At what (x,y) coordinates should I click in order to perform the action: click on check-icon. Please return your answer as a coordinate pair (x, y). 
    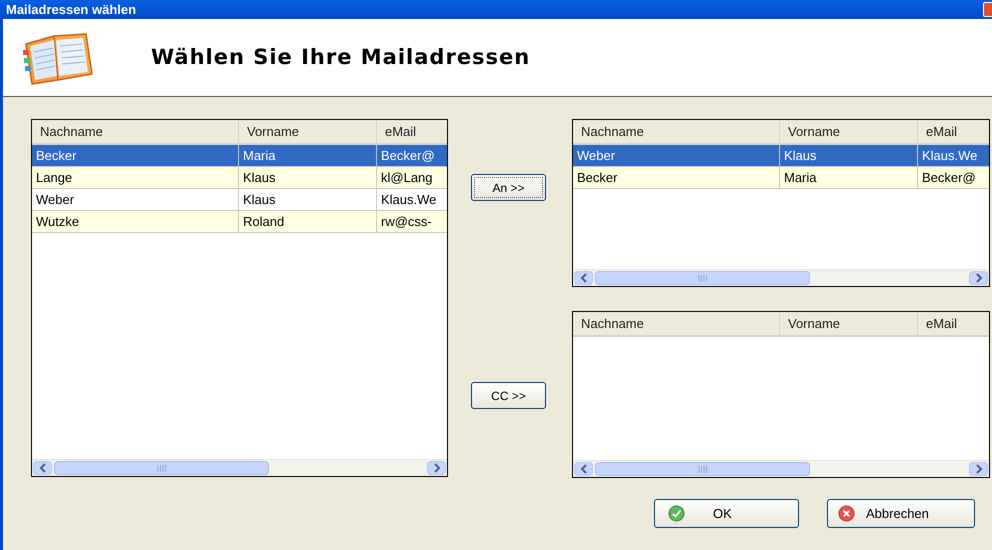
    Looking at the image, I should click on (676, 513).